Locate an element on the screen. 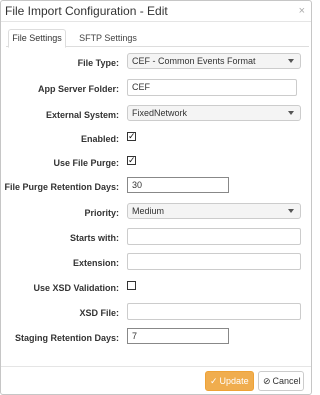  file-purge-retention-label: File Purge Retention Days: is located at coordinates (61, 187).